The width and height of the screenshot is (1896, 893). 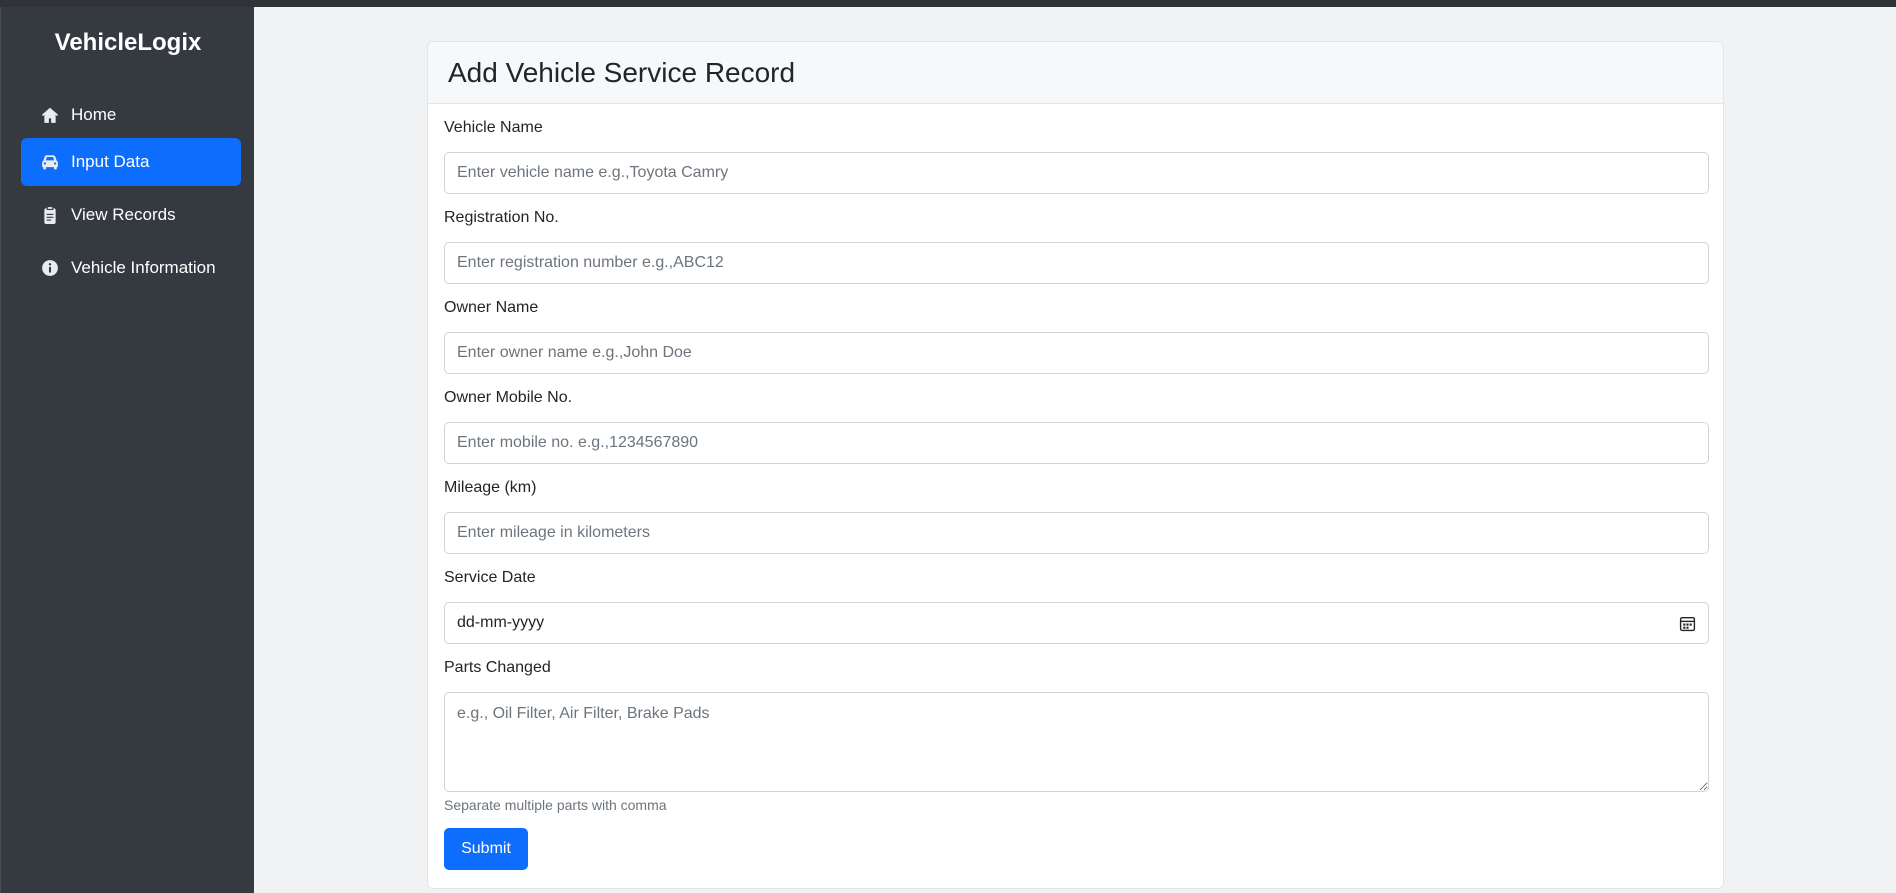 I want to click on sidebar-item-vehicle-information: Vehicle Information, so click(x=131, y=268).